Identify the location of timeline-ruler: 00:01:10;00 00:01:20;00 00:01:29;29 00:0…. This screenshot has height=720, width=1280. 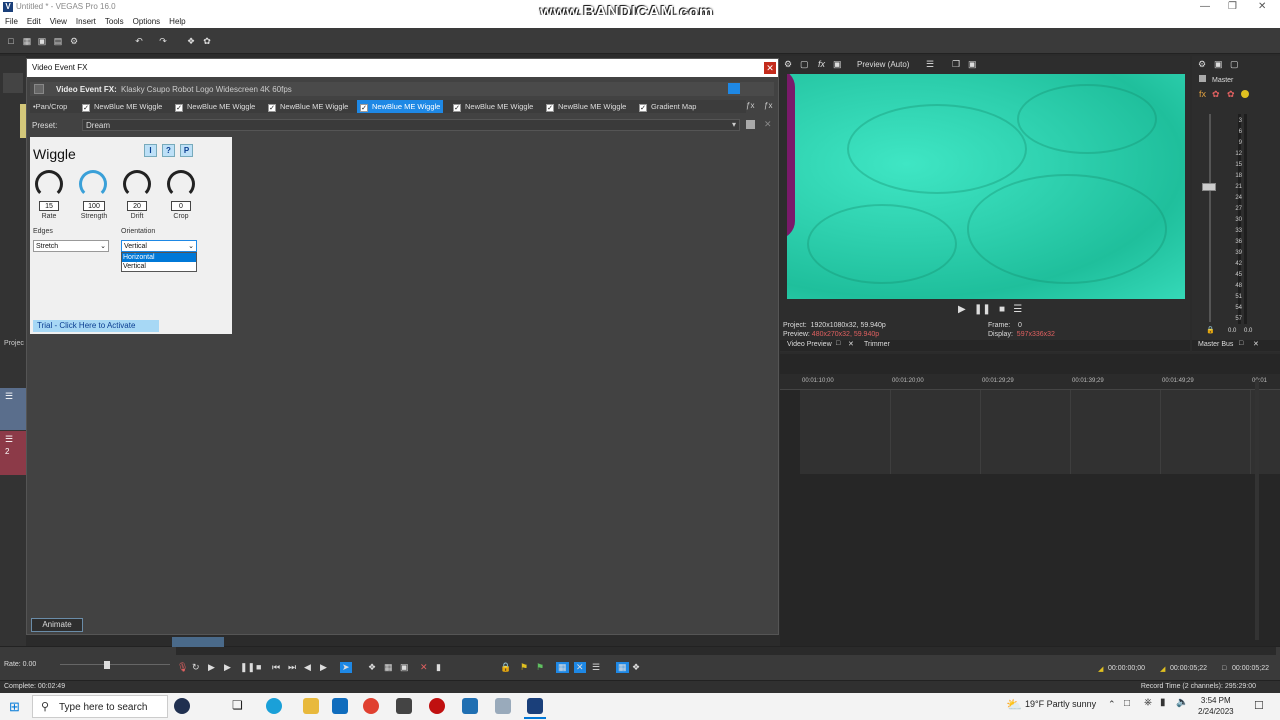
(1030, 382).